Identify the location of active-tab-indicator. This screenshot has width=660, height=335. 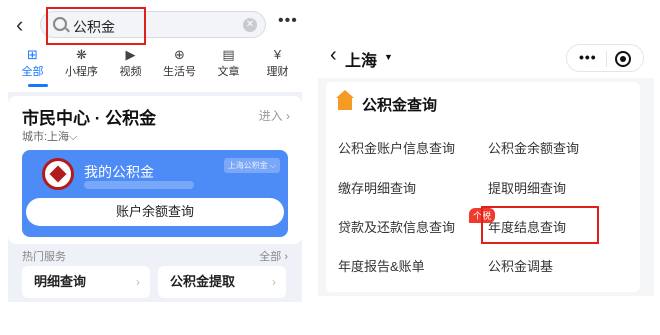
(38, 85).